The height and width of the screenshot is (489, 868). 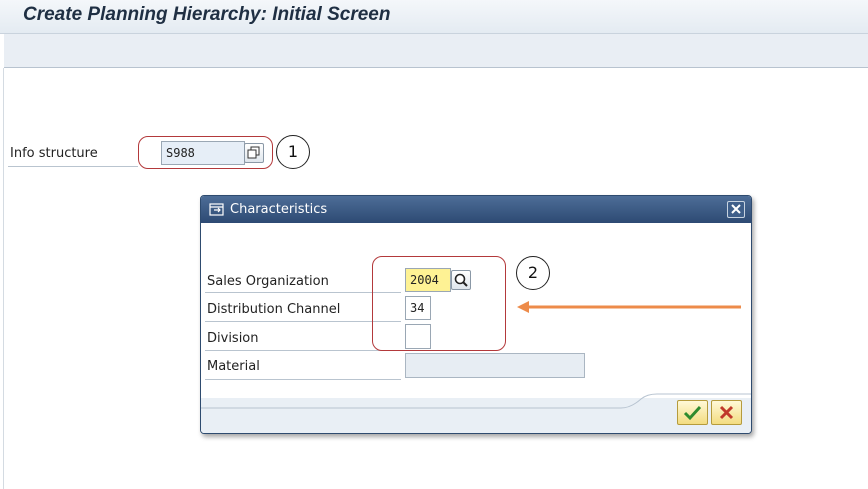 What do you see at coordinates (476, 209) in the screenshot?
I see `dialog-title-bar: Characteristics` at bounding box center [476, 209].